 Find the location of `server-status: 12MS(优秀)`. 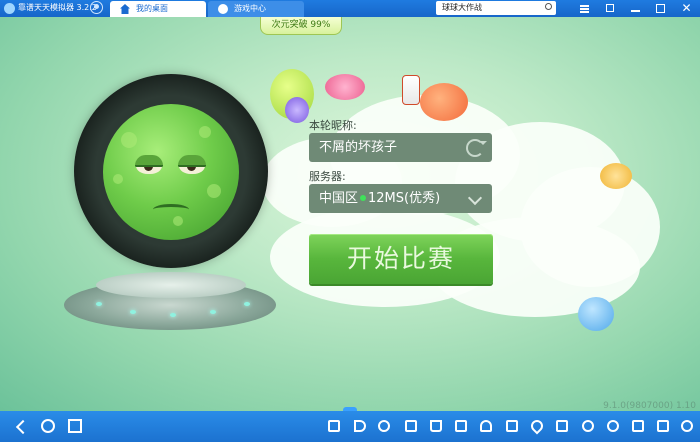

server-status: 12MS(优秀) is located at coordinates (404, 198).